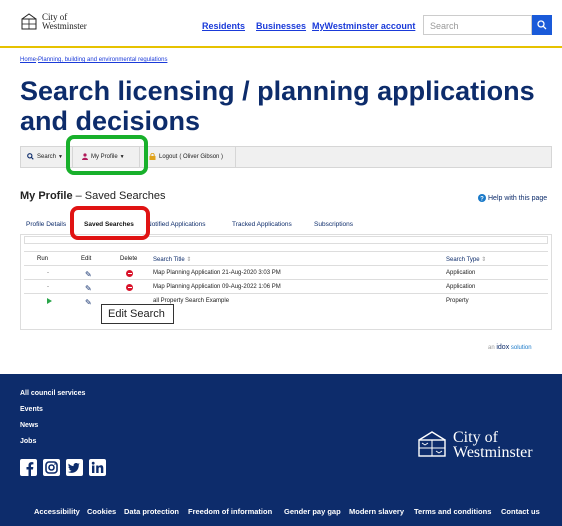 The image size is (562, 526). Describe the element at coordinates (223, 26) in the screenshot. I see `nav-residents: Residents` at that location.